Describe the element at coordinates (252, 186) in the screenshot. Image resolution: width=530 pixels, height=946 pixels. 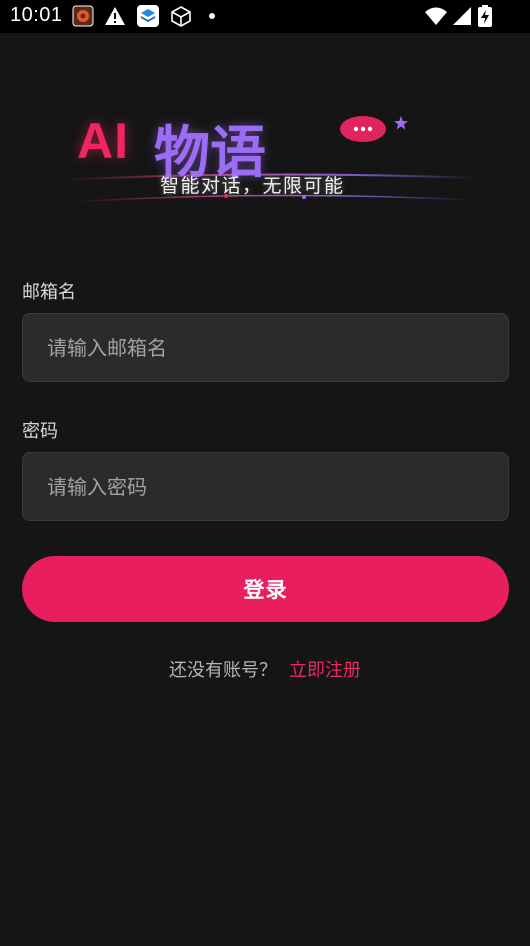
I see `logo-tagline: 智能对话，无限可能` at that location.